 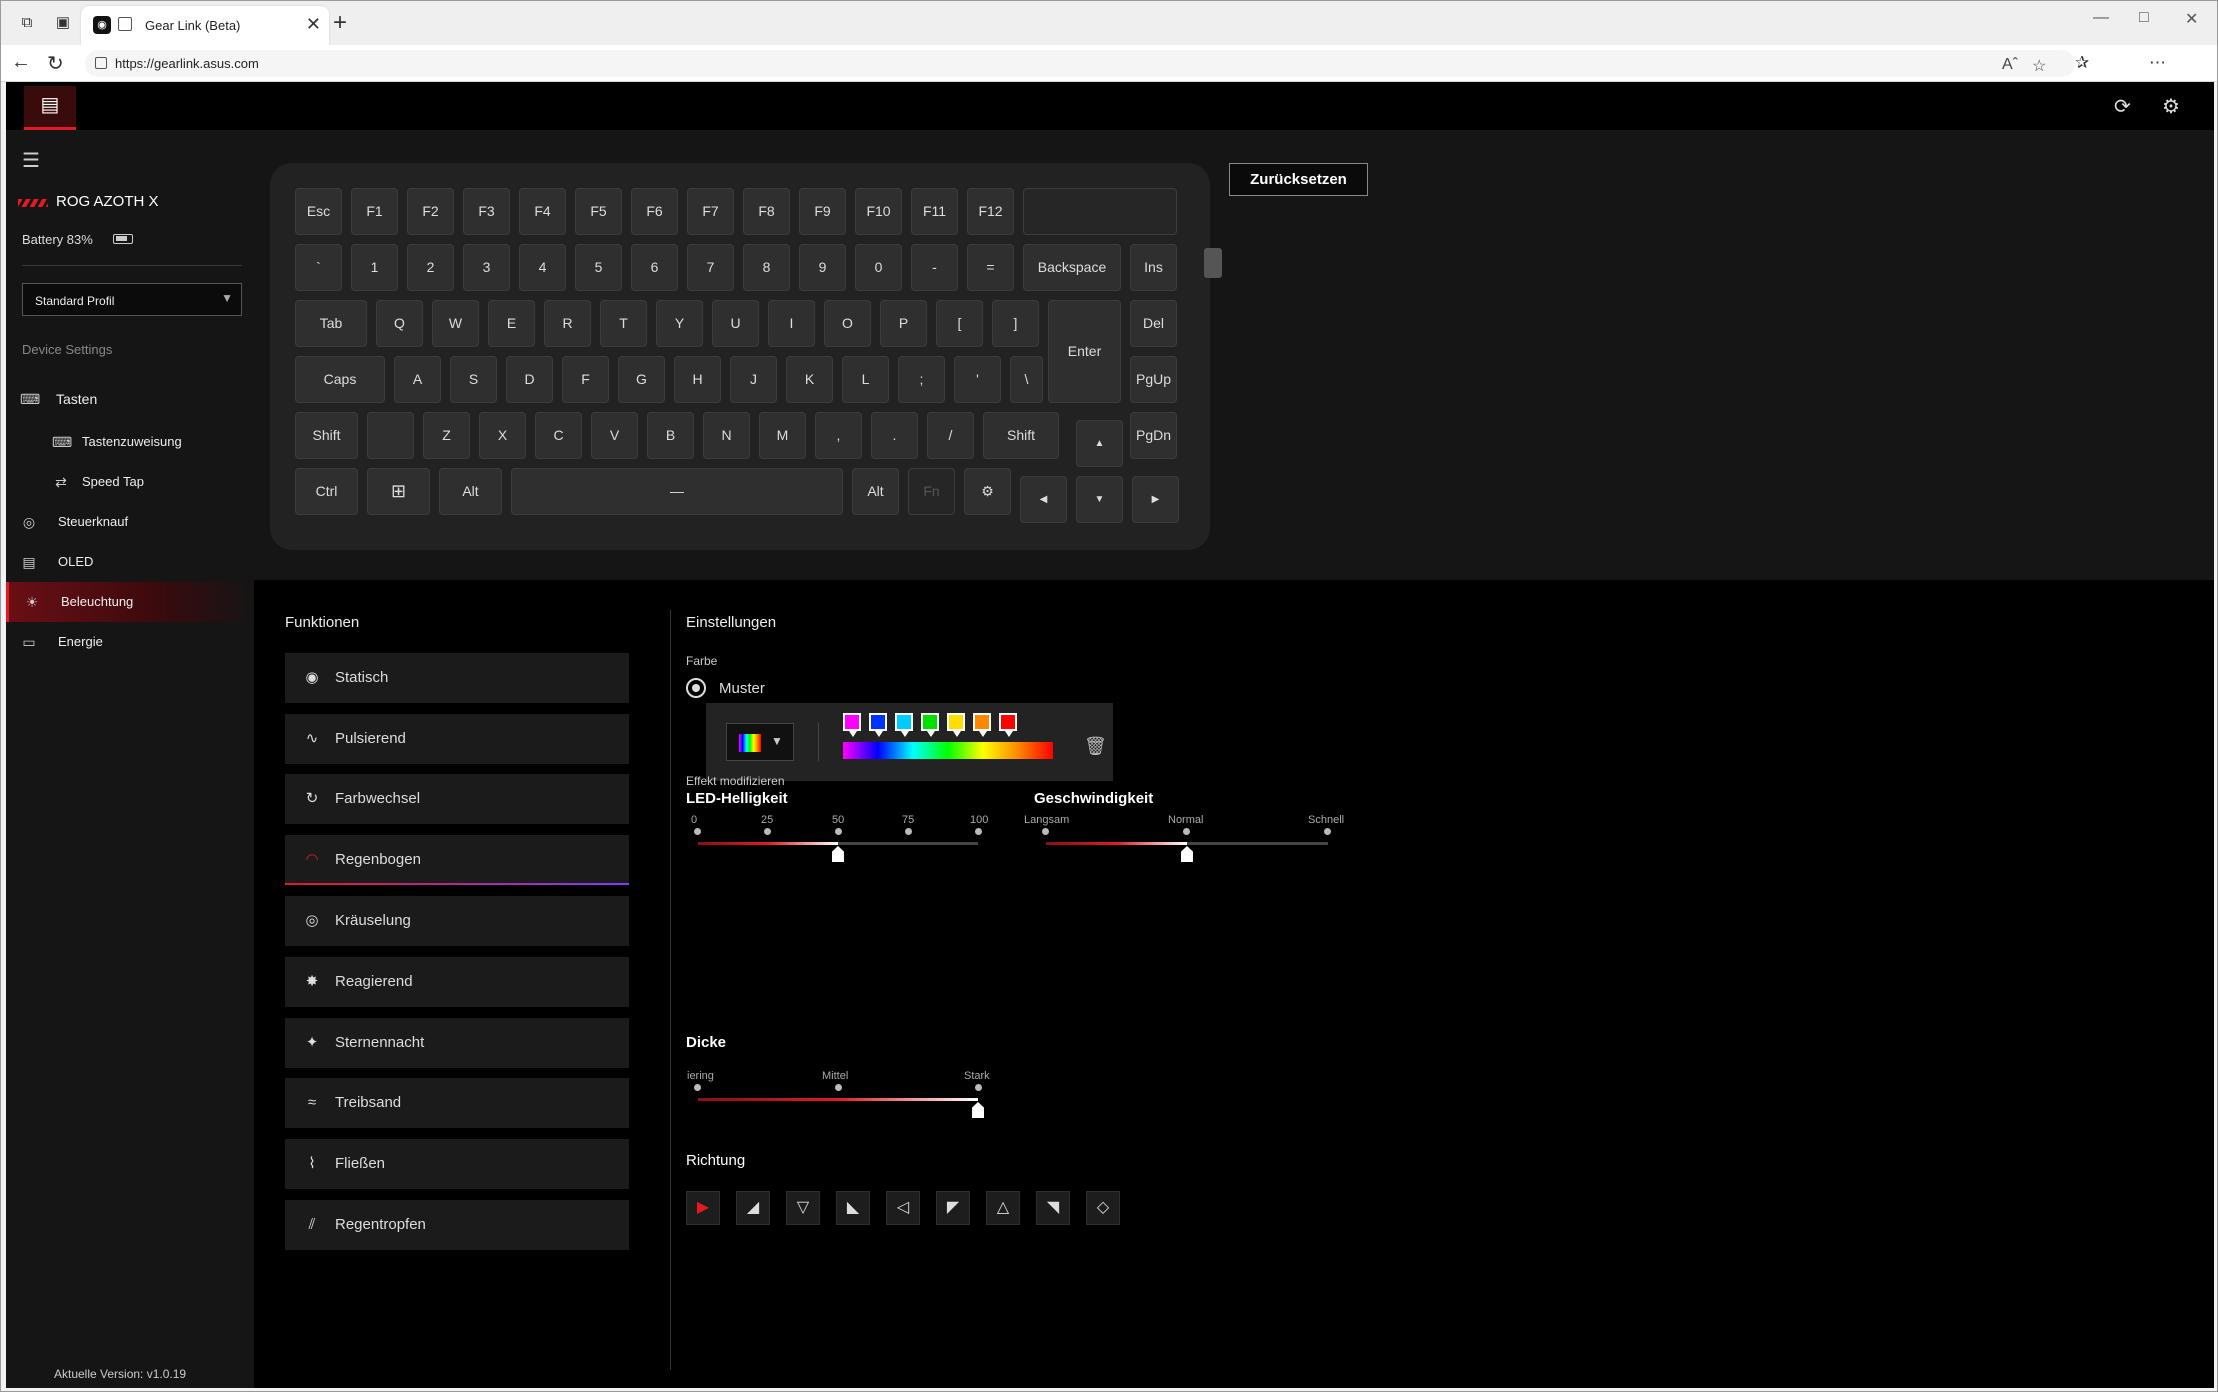 I want to click on key-q: Q, so click(x=399, y=323).